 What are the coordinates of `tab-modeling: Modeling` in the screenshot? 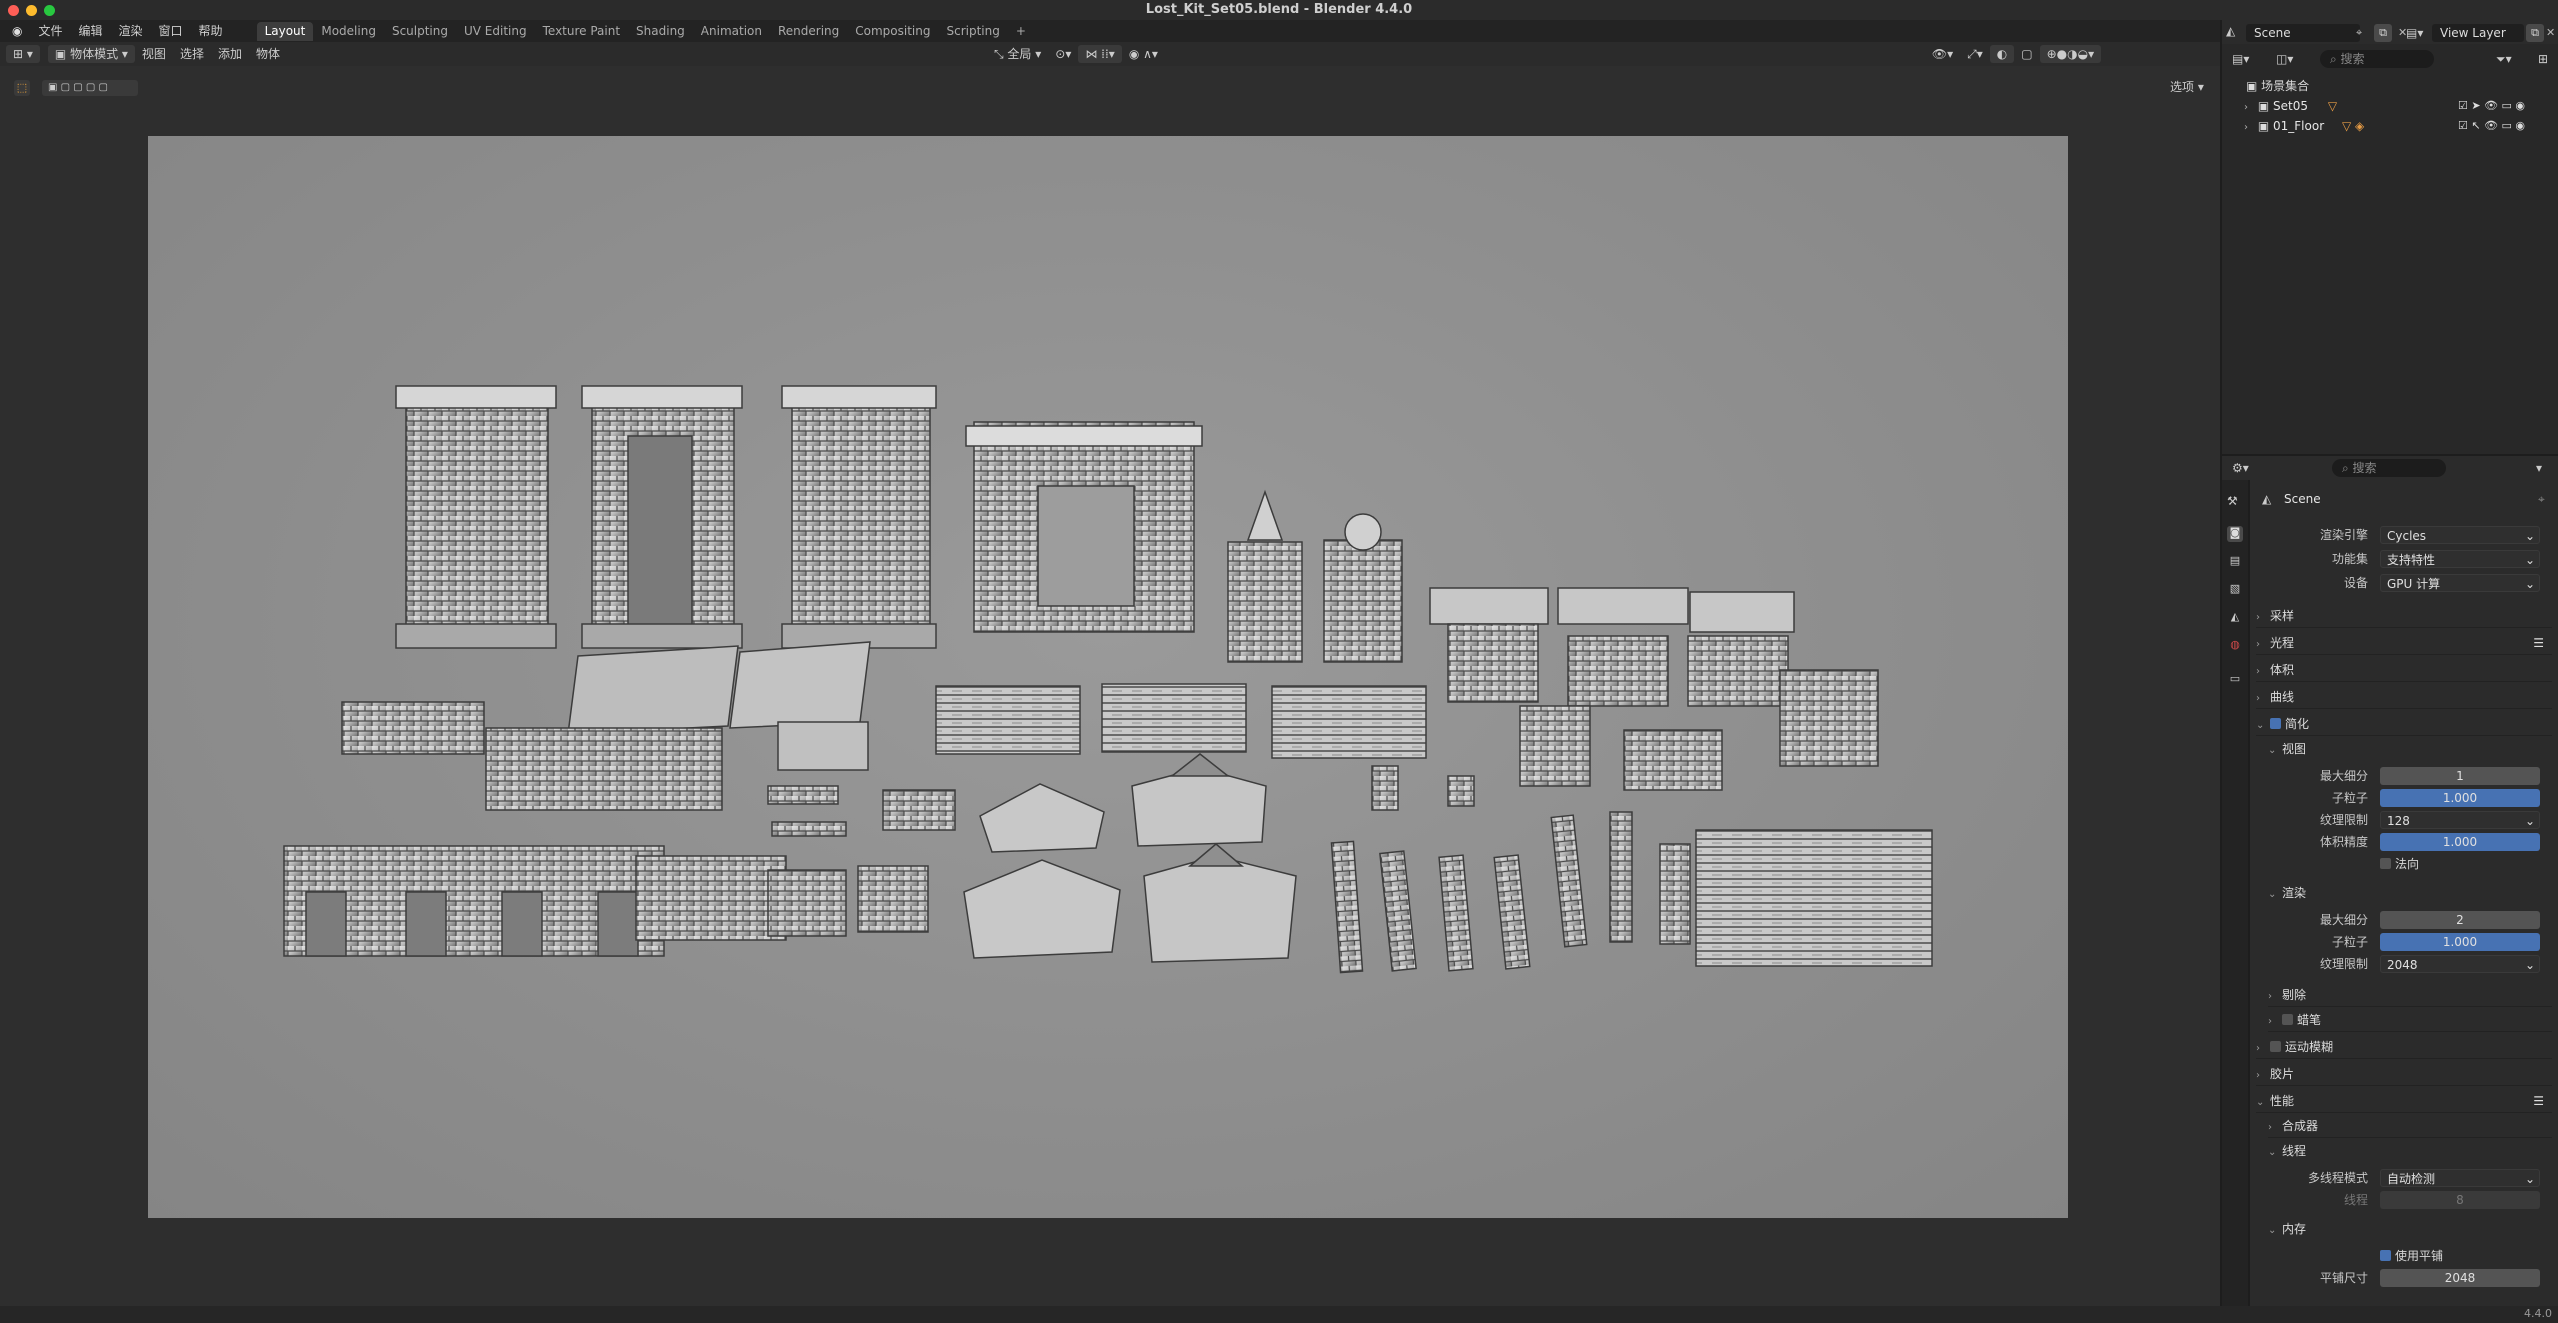 It's located at (348, 31).